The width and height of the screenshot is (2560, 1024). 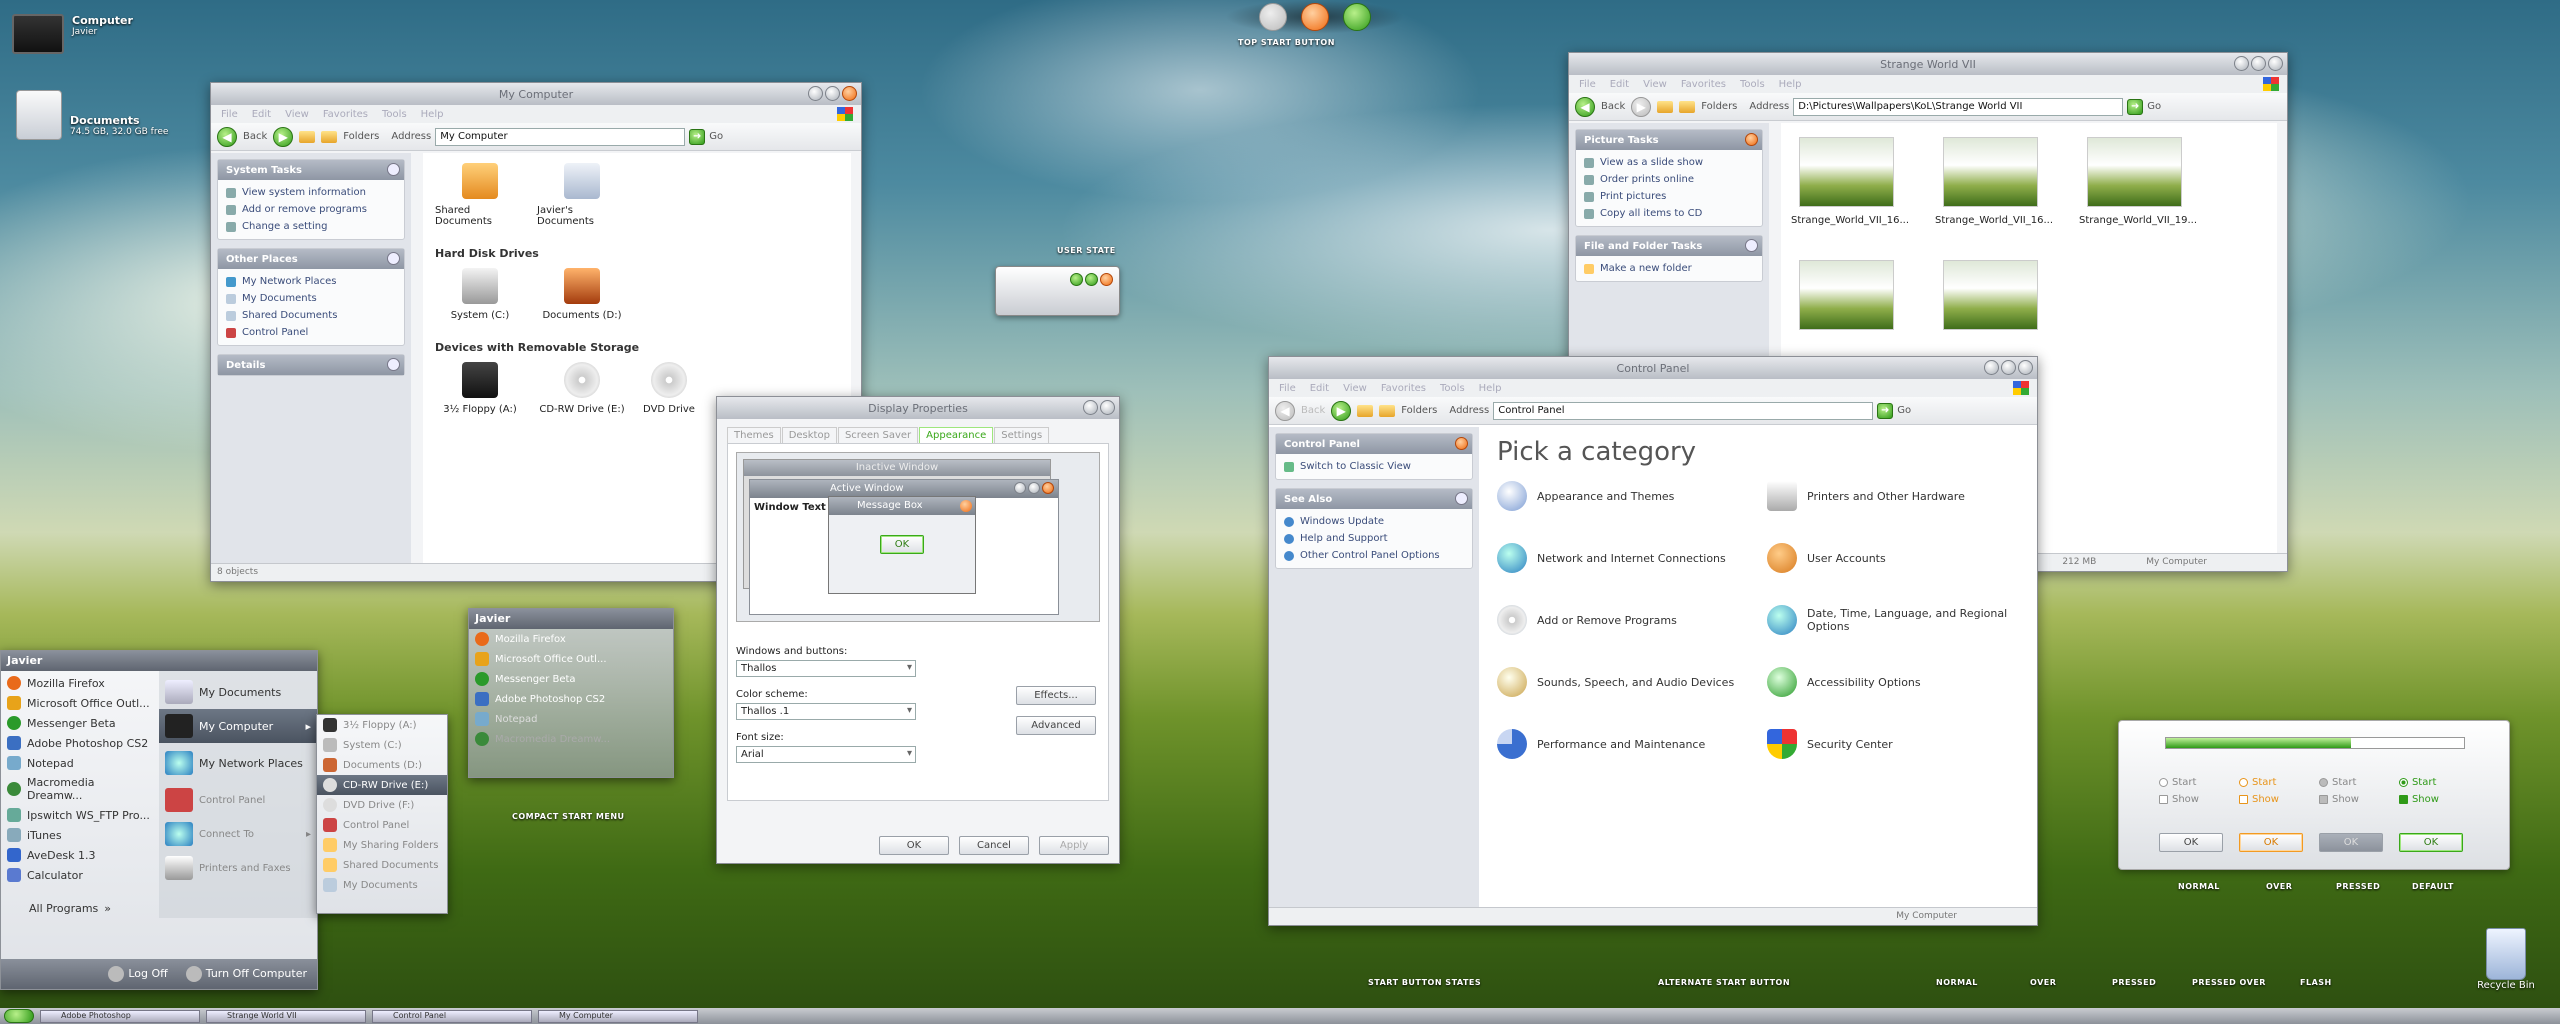 What do you see at coordinates (1076, 279) in the screenshot?
I see `status-online-icon` at bounding box center [1076, 279].